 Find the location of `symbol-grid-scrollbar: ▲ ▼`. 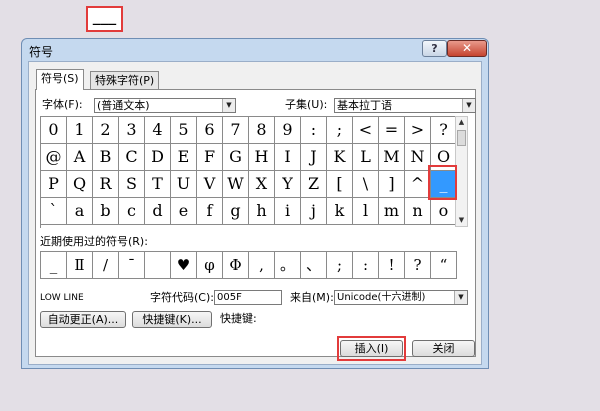

symbol-grid-scrollbar: ▲ ▼ is located at coordinates (461, 171).